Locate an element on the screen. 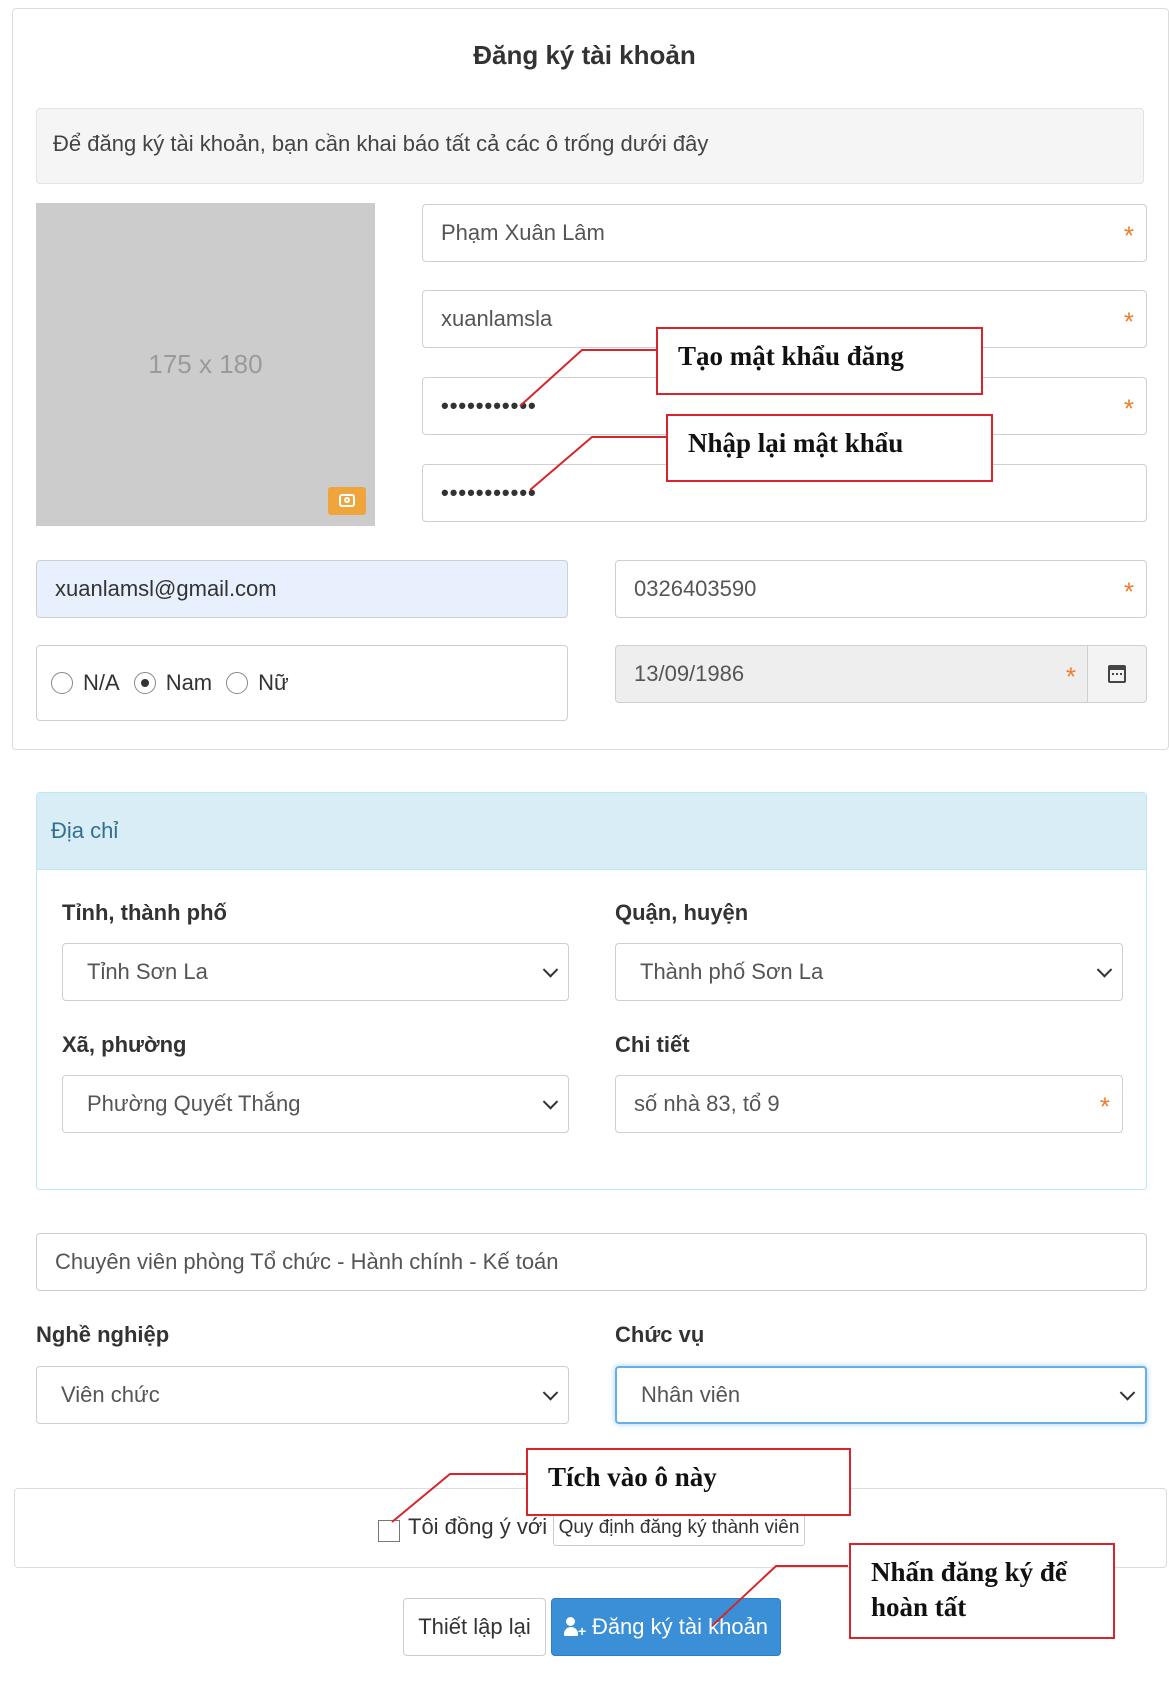 This screenshot has width=1169, height=1704. leader-line-password is located at coordinates (587, 378).